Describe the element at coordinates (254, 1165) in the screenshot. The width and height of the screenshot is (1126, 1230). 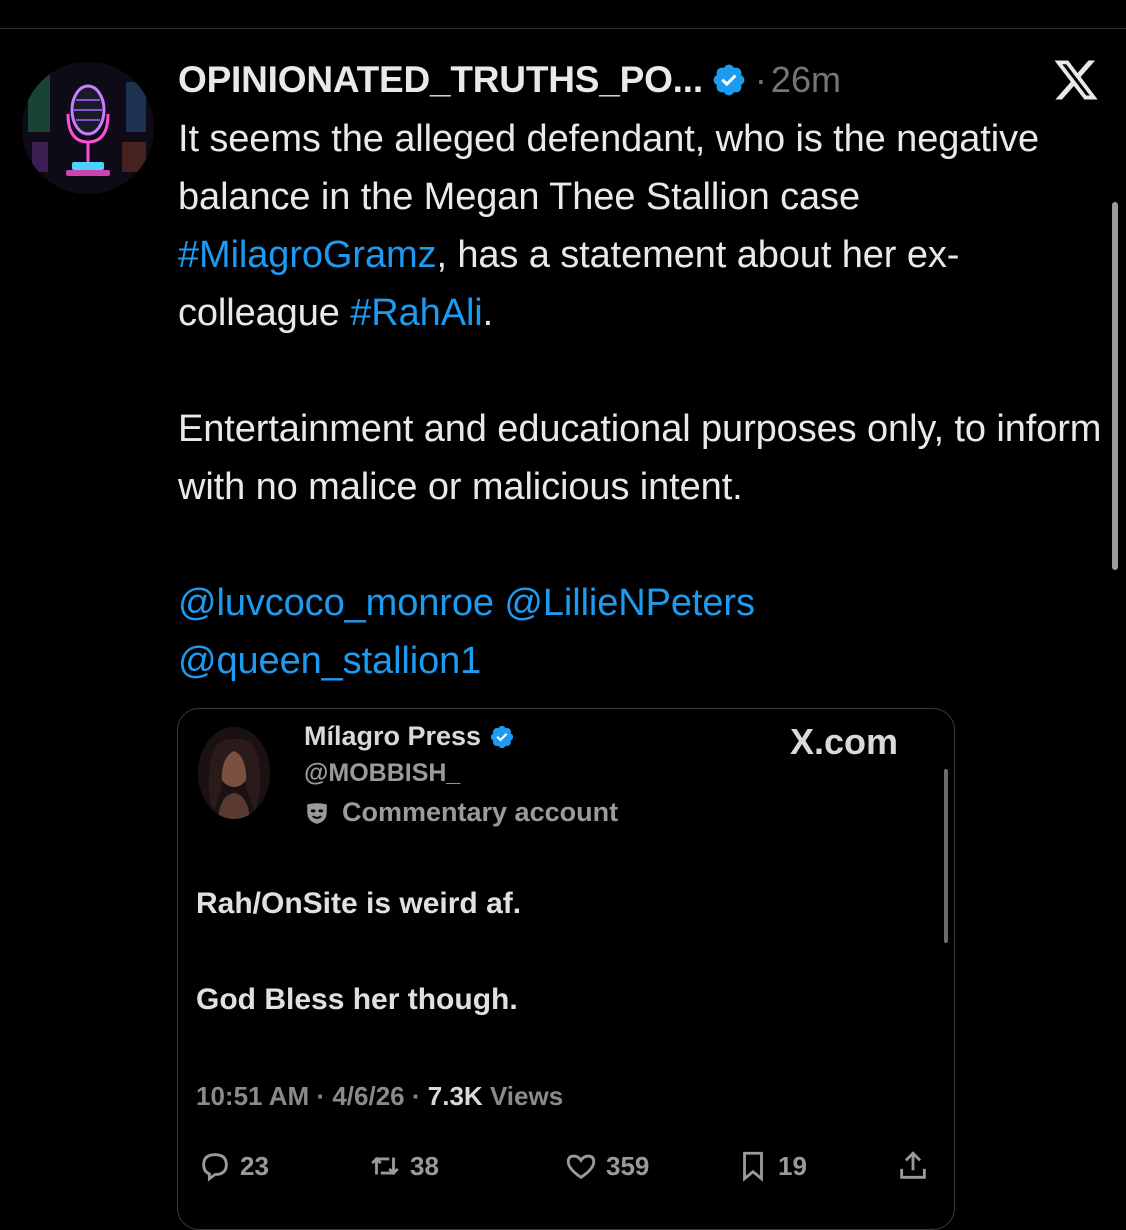
I see `reply-count: 23` at that location.